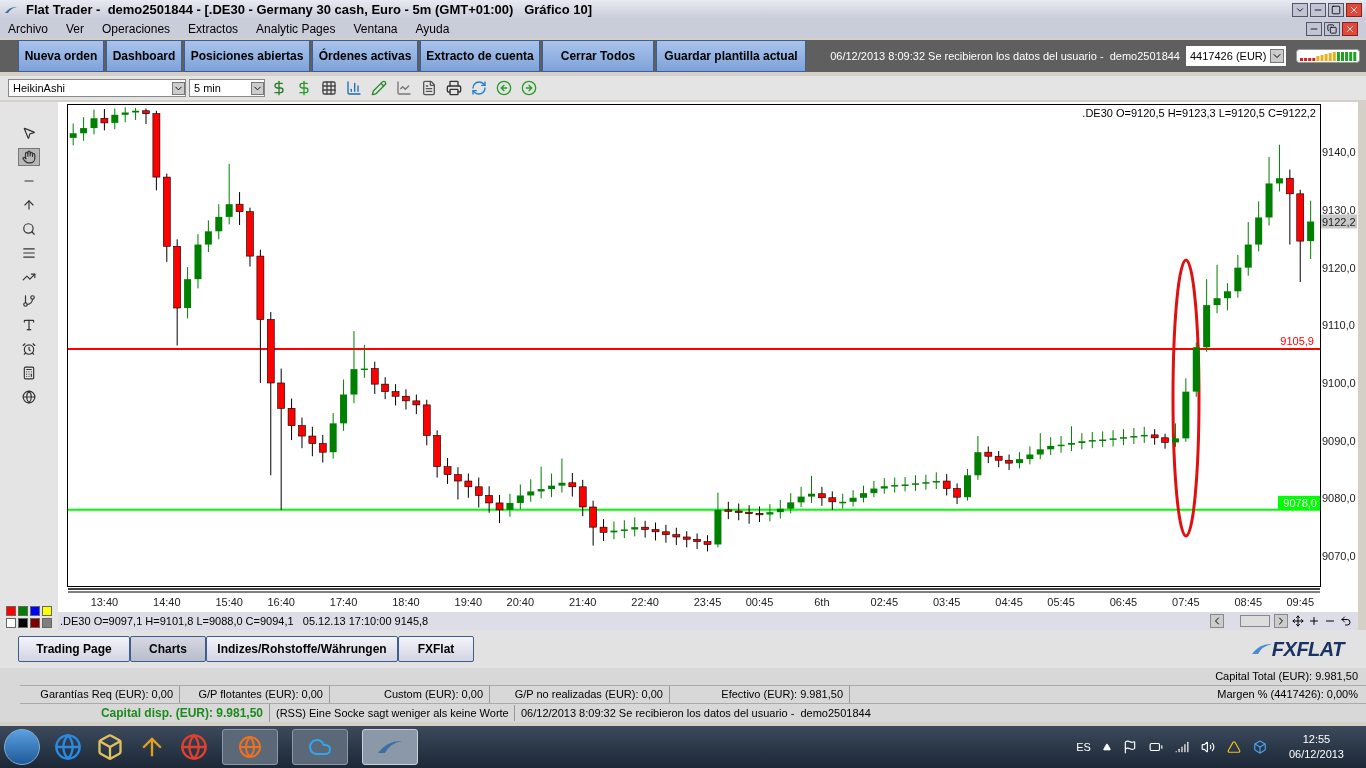 Image resolution: width=1366 pixels, height=768 pixels. I want to click on y-axis-label: 9100,0, so click(1339, 383).